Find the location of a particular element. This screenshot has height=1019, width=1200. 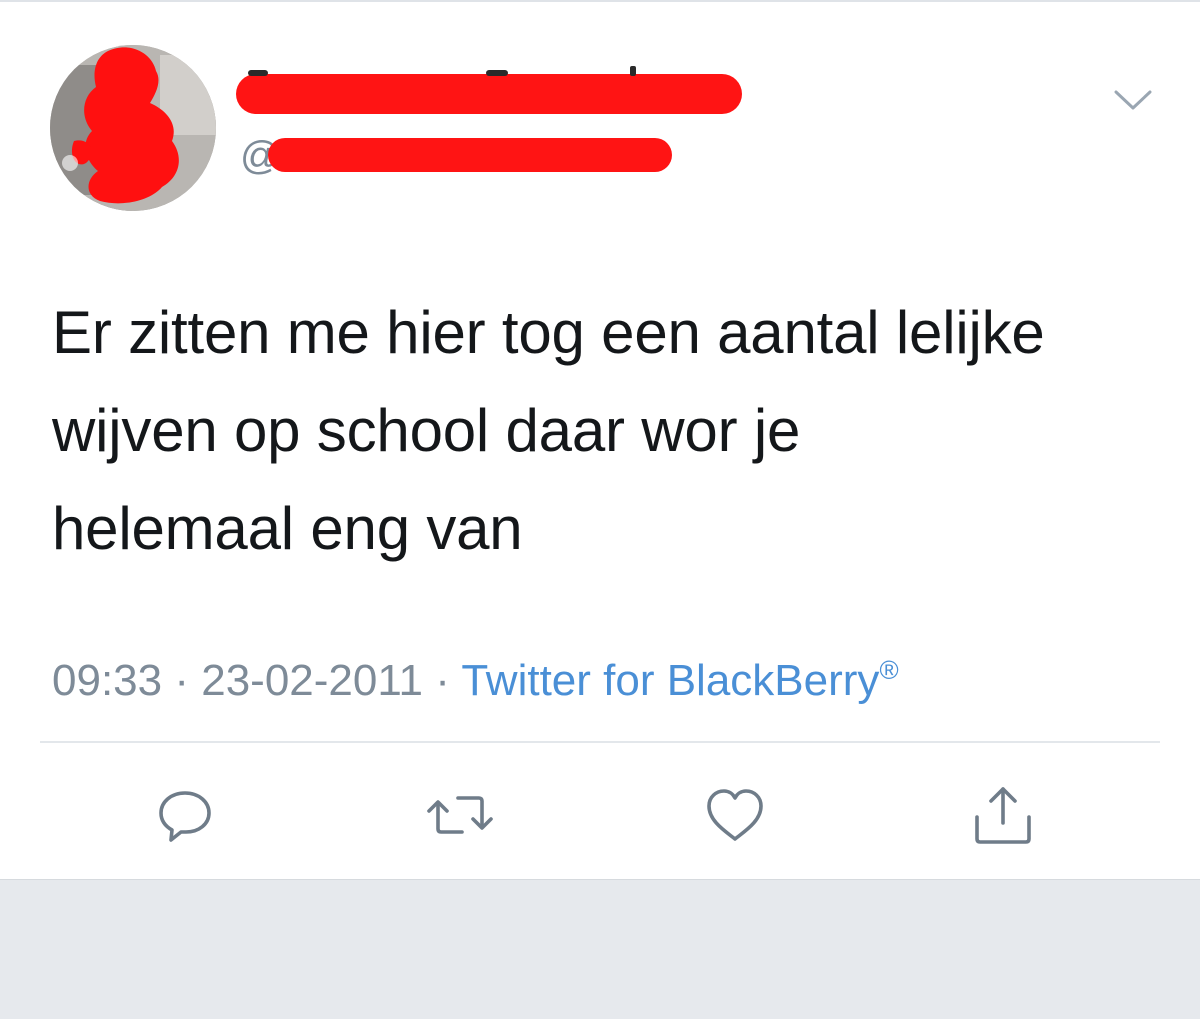

chevron-down-icon is located at coordinates (1133, 101).